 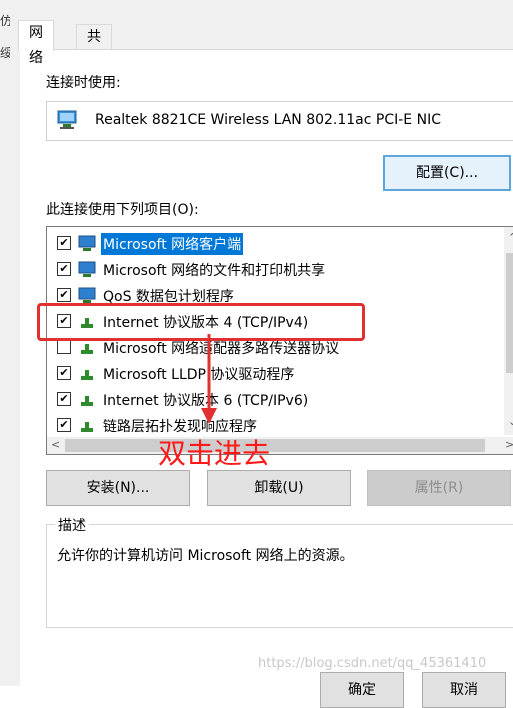 I want to click on checkbox, so click(x=64, y=347).